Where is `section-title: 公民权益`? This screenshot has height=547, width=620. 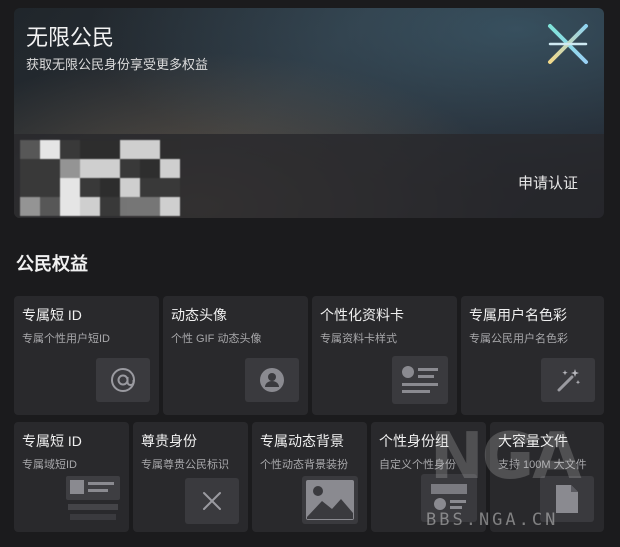 section-title: 公民权益 is located at coordinates (52, 264).